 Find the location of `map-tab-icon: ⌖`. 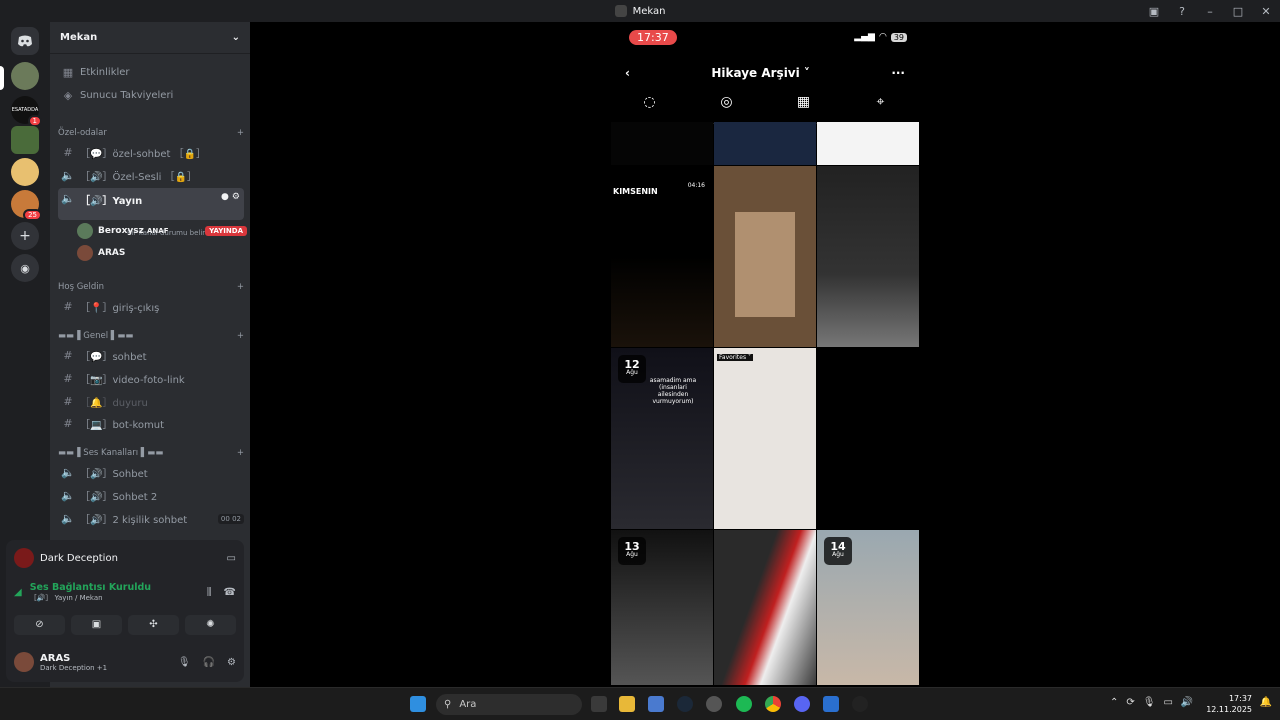

map-tab-icon: ⌖ is located at coordinates (880, 108).